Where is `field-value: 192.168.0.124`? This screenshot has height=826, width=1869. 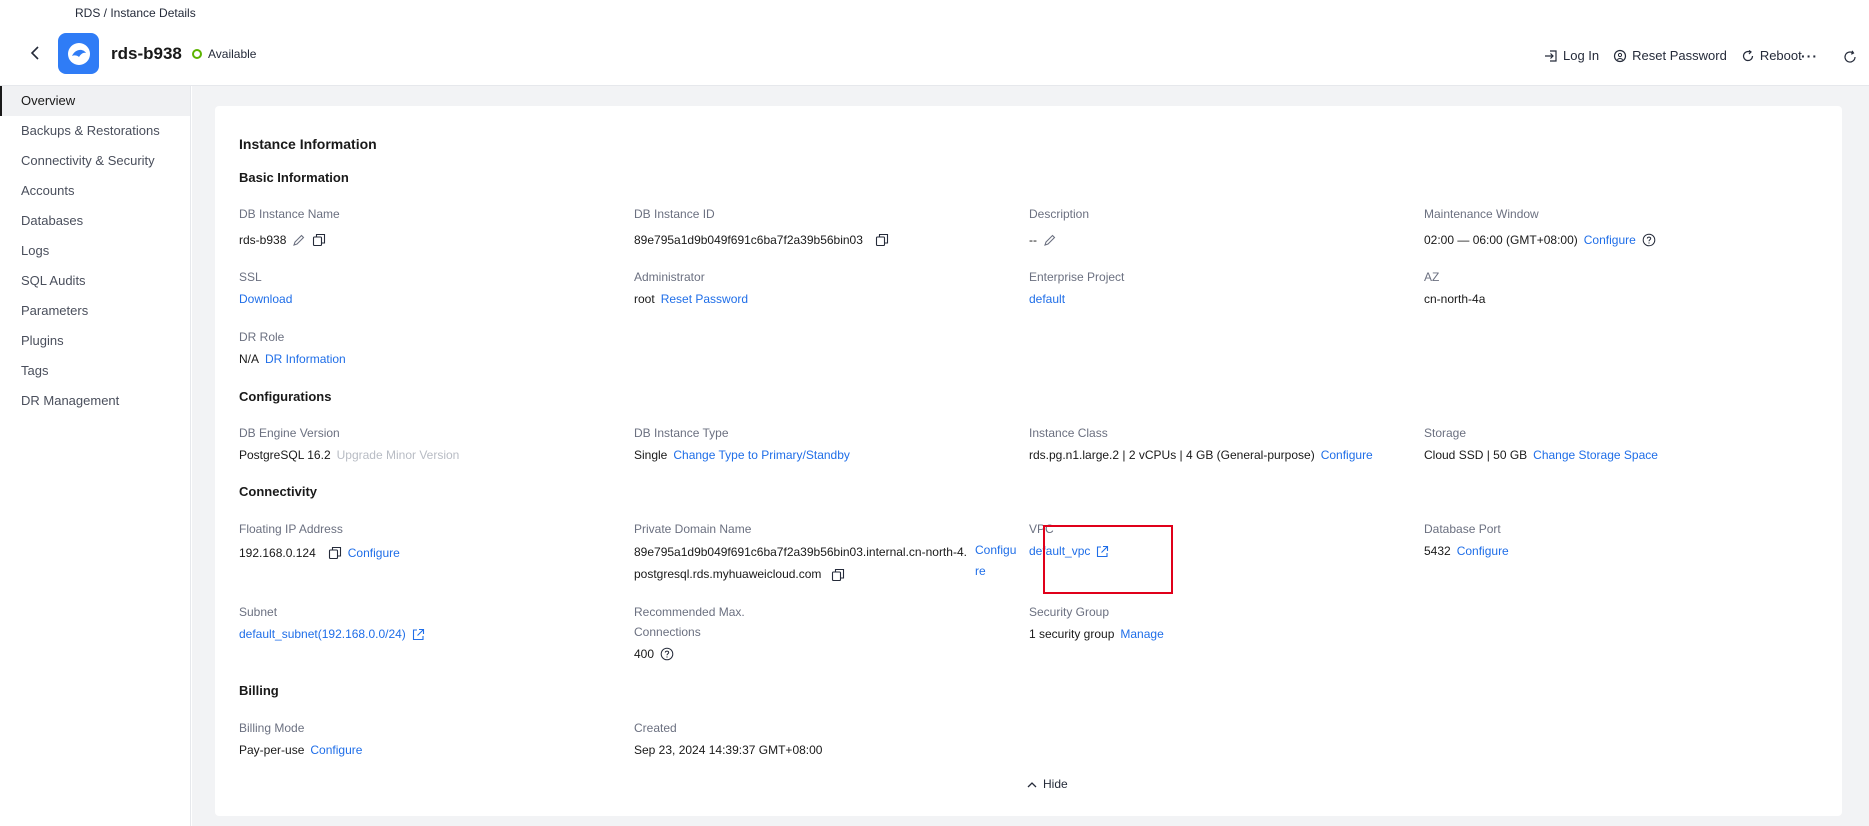 field-value: 192.168.0.124 is located at coordinates (277, 553).